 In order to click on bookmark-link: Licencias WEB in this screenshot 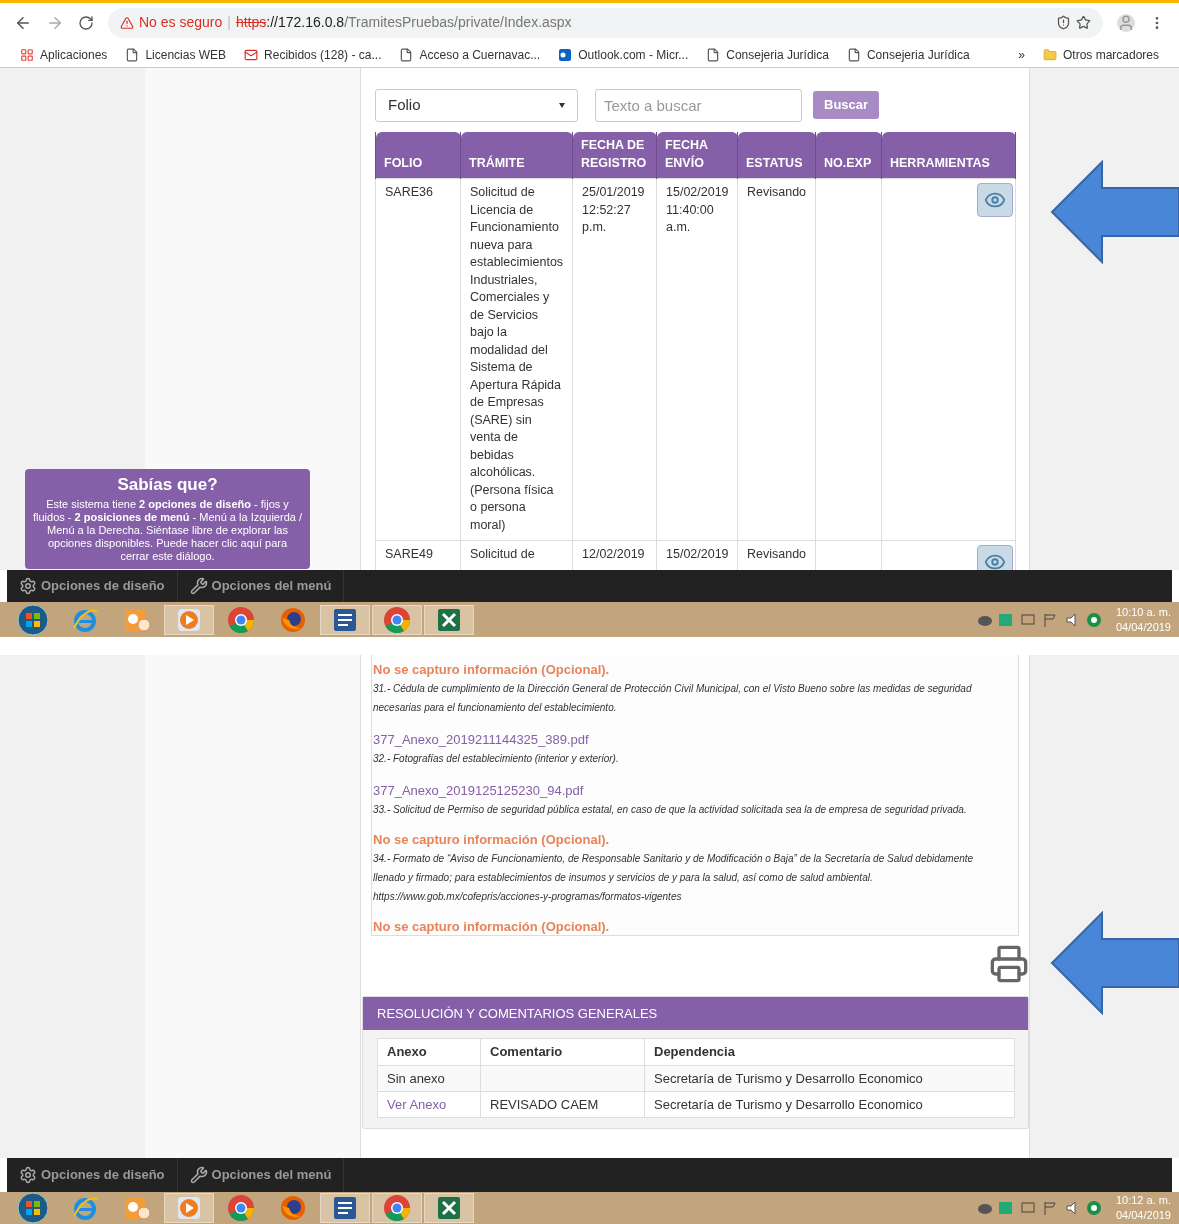, I will do `click(176, 54)`.